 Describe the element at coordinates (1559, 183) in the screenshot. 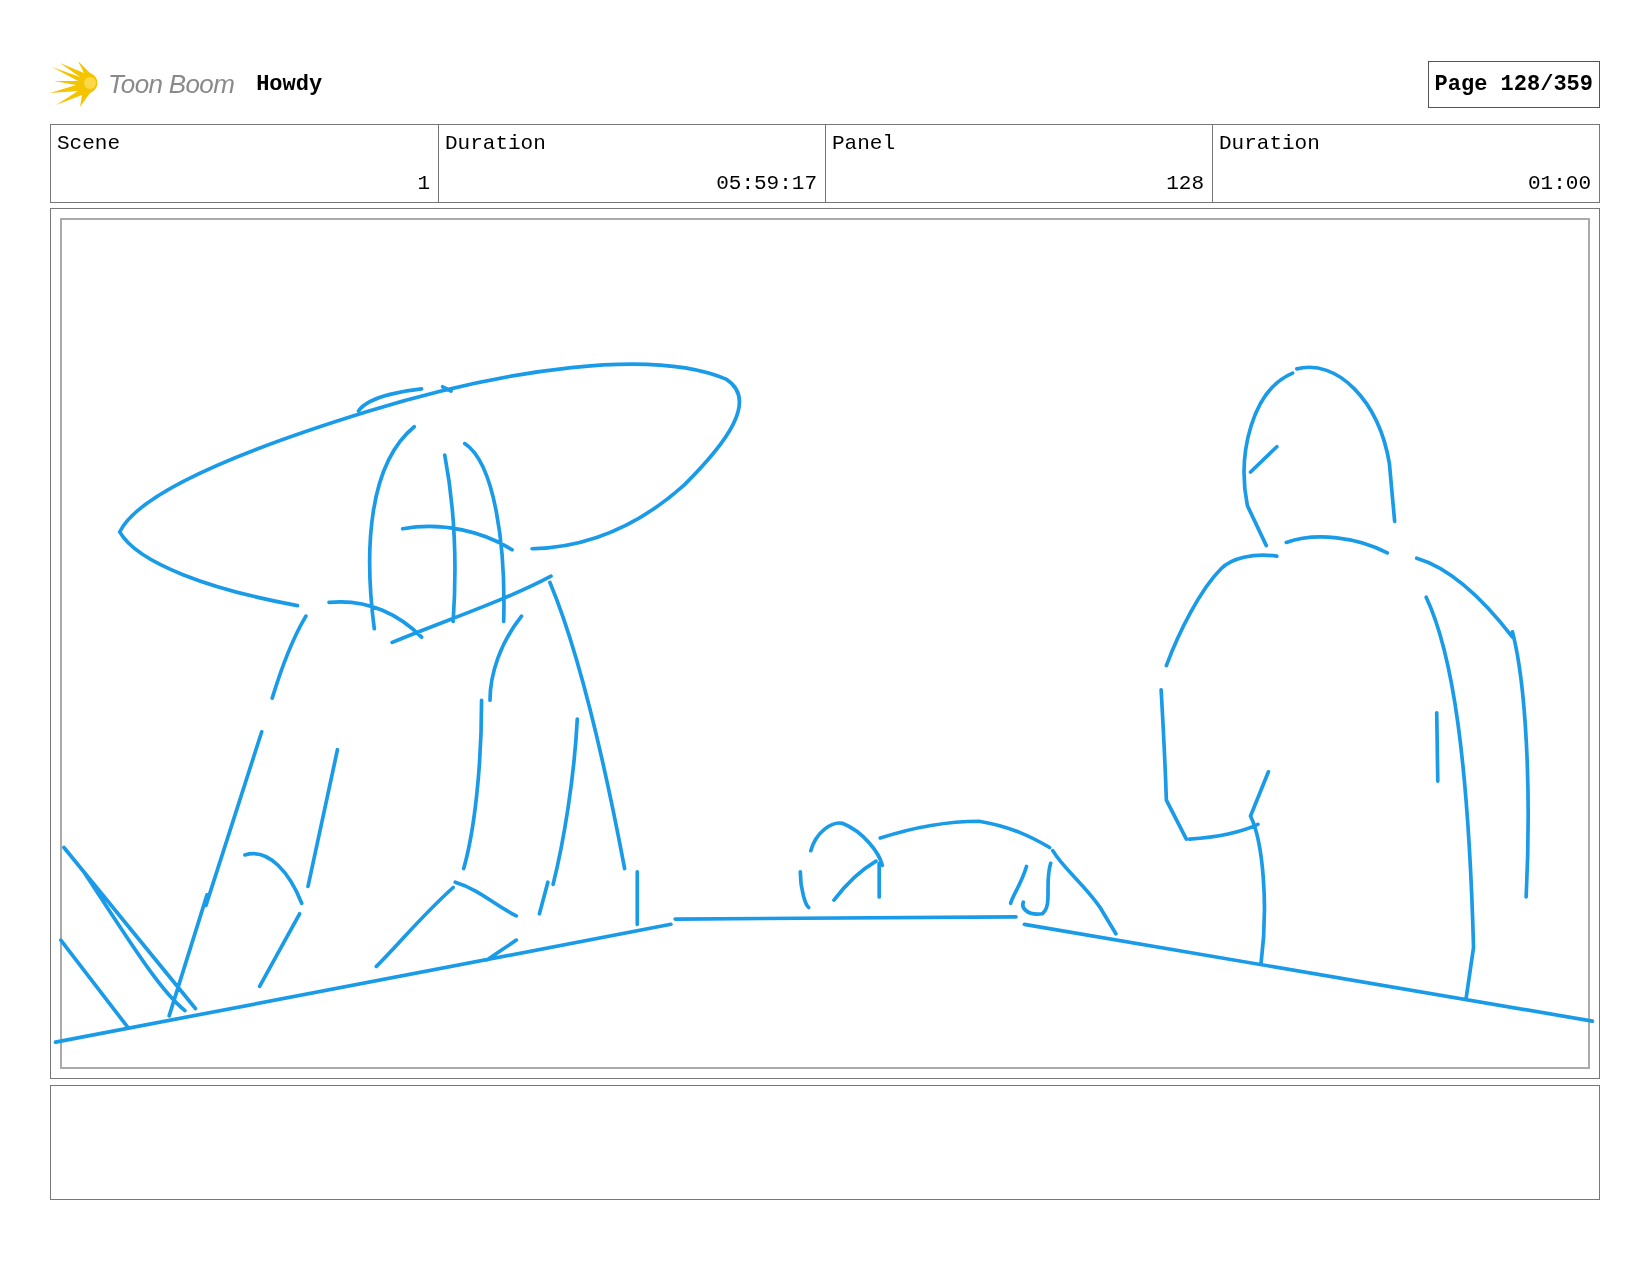

I see `table-cell-text: 01:00` at that location.